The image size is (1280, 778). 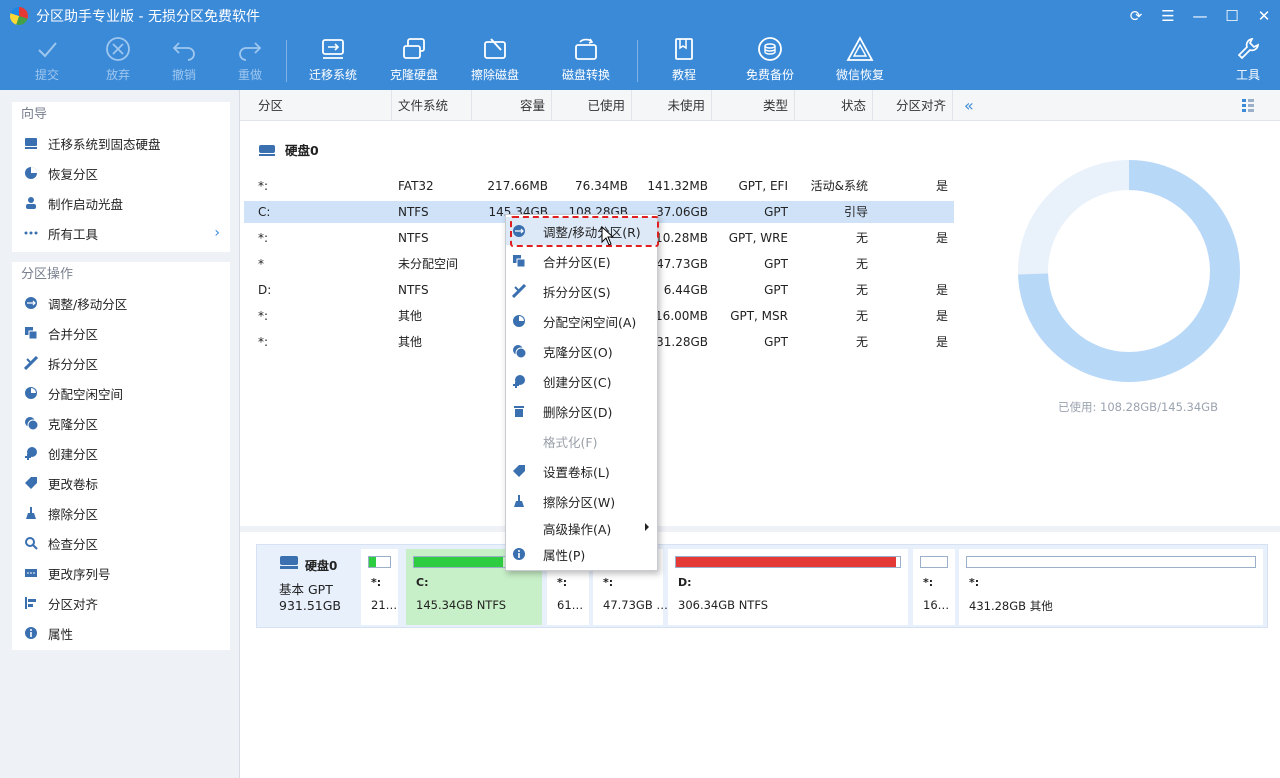 I want to click on tutorial-button: 教程, so click(x=684, y=61).